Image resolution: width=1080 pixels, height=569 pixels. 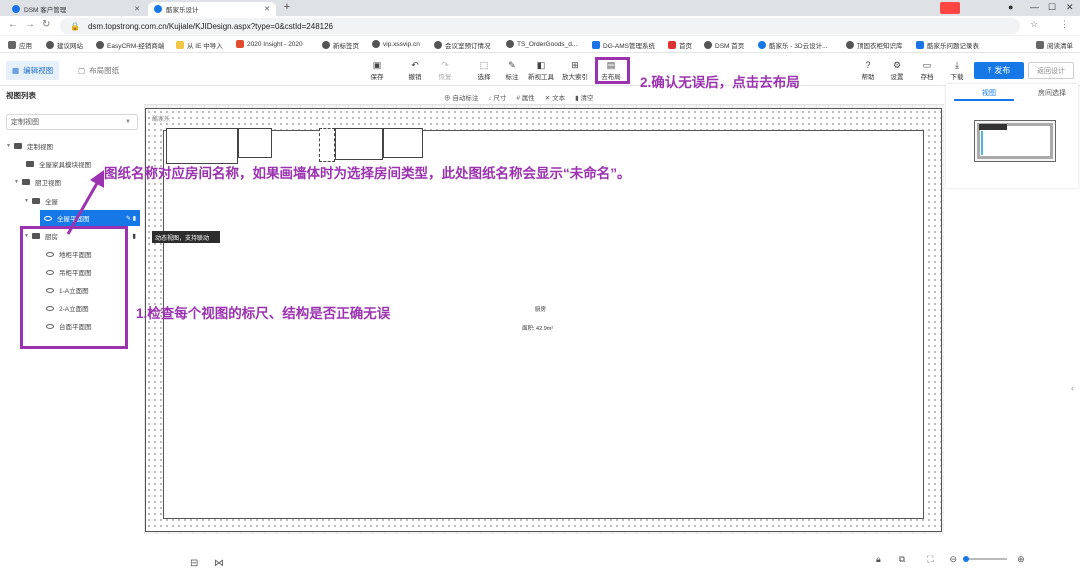 I want to click on zoom-controls: 🔒︎ ⧉ ⛶ ⊖ ⊕, so click(x=972, y=559).